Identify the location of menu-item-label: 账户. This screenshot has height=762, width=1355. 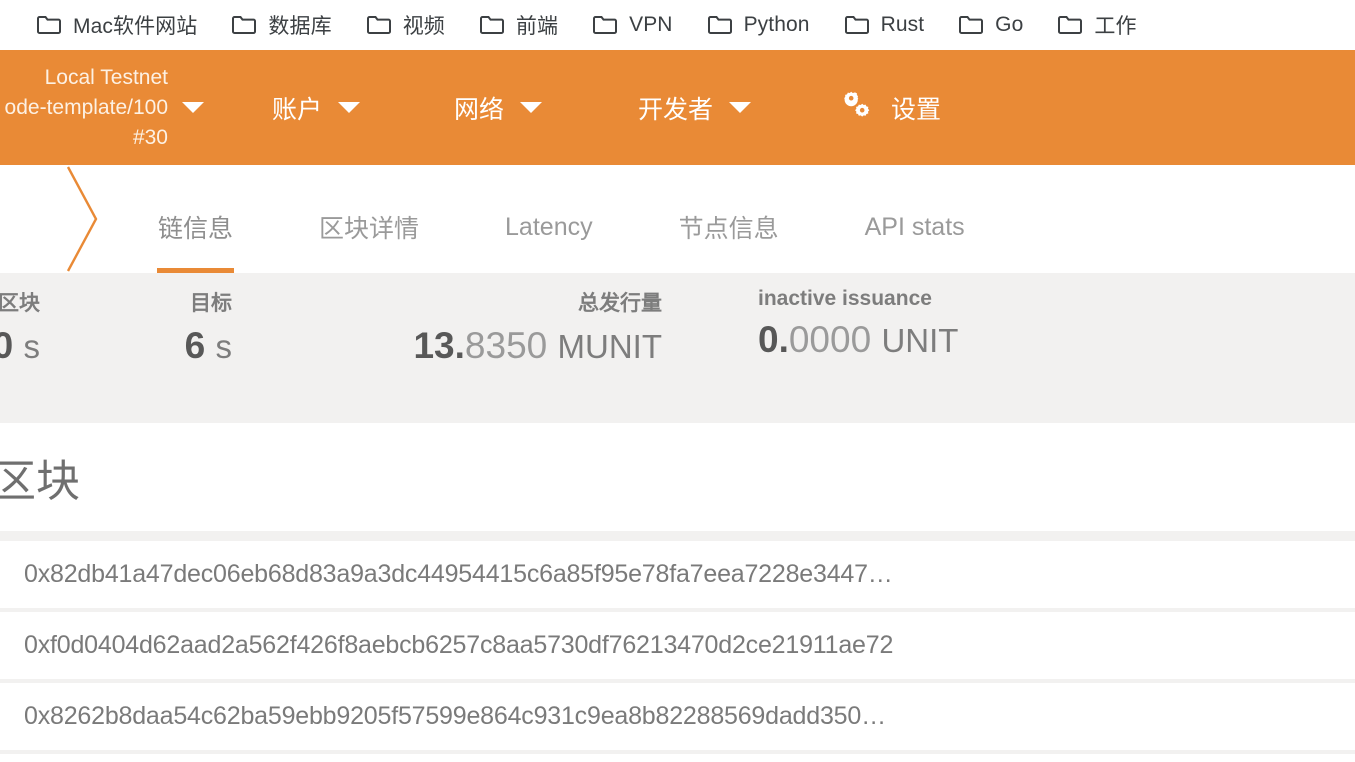
(297, 109).